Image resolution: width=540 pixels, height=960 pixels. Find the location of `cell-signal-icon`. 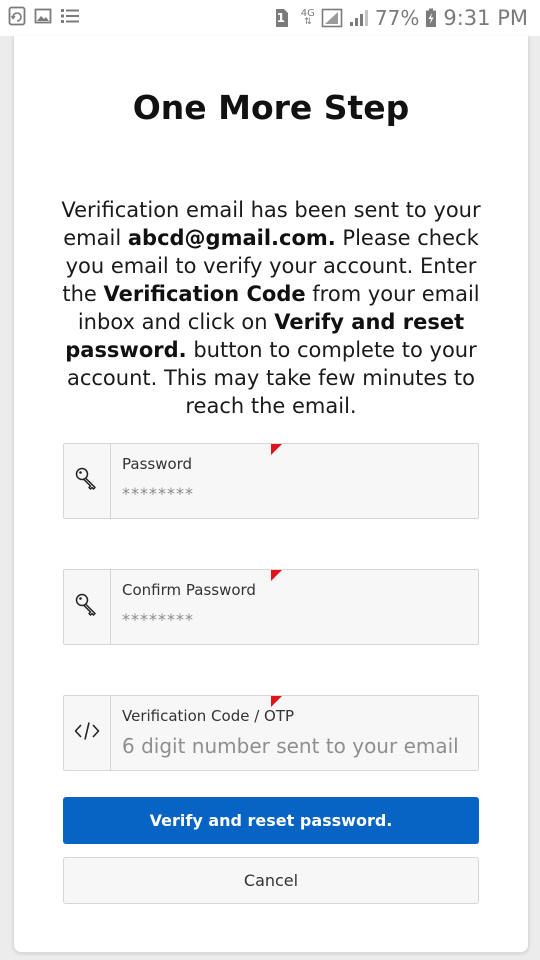

cell-signal-icon is located at coordinates (359, 18).